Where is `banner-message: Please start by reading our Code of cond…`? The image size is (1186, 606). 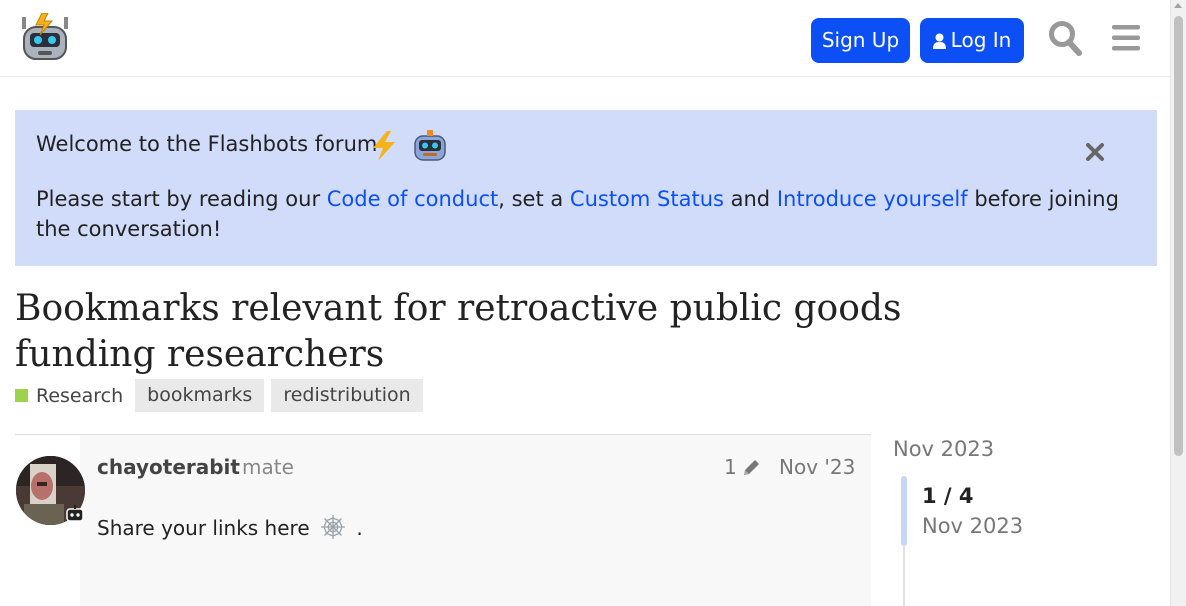
banner-message: Please start by reading our Code of cond… is located at coordinates (586, 214).